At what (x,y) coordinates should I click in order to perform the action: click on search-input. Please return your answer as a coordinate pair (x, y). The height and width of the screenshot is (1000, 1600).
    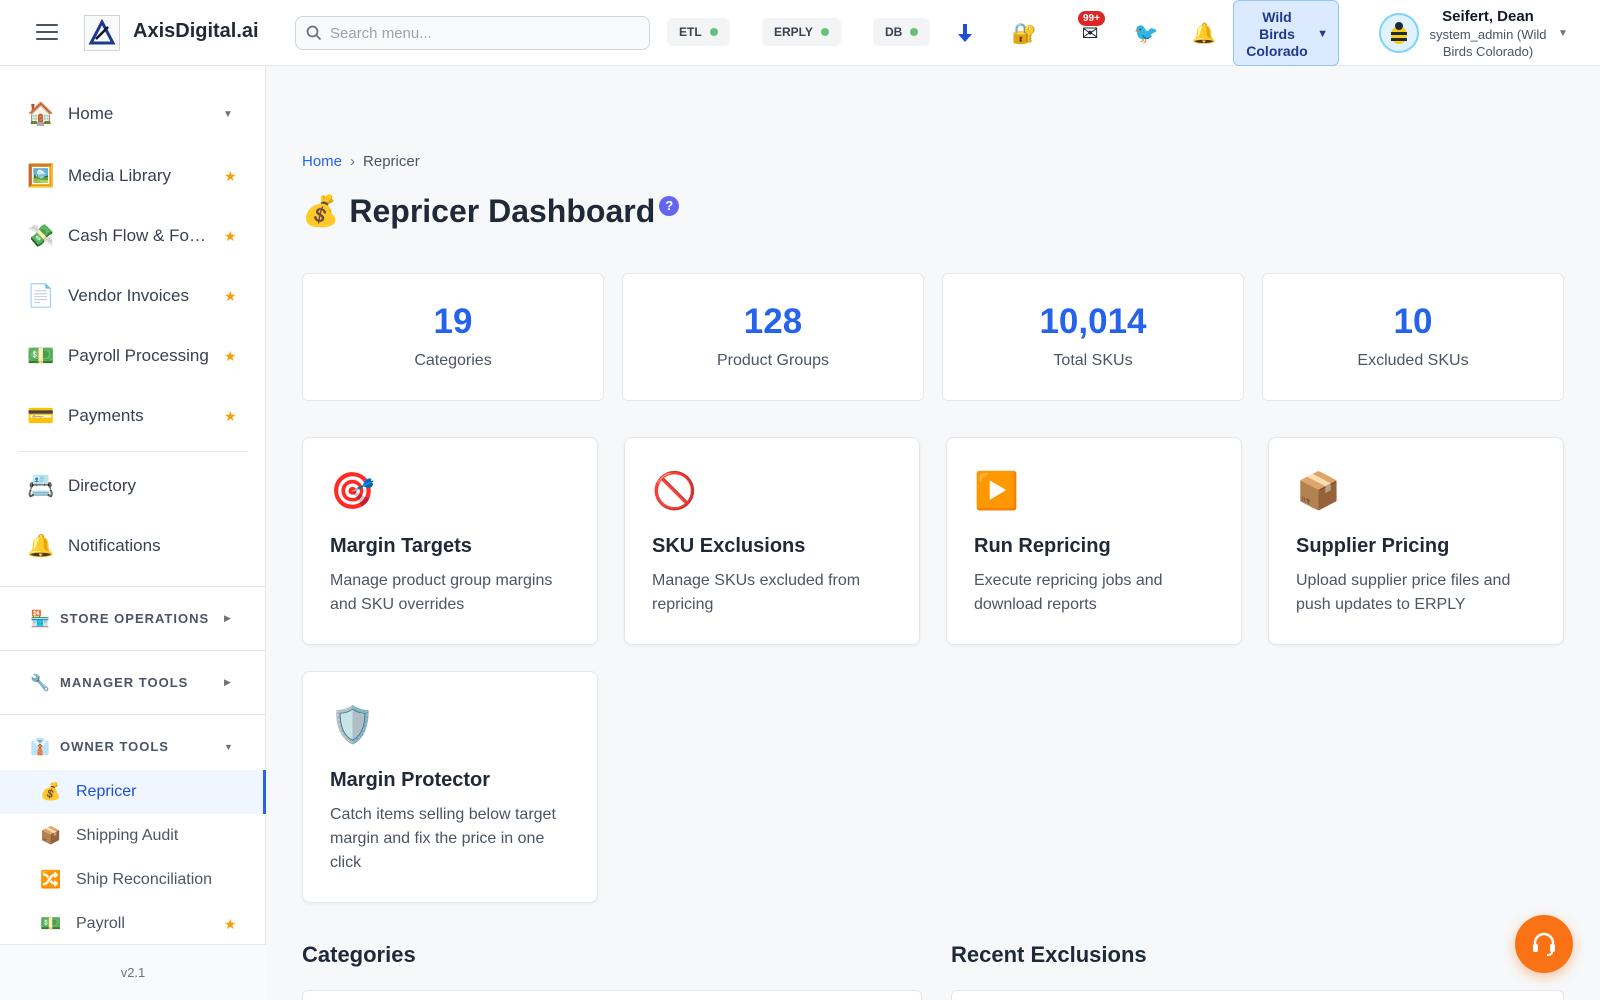
    Looking at the image, I should click on (485, 33).